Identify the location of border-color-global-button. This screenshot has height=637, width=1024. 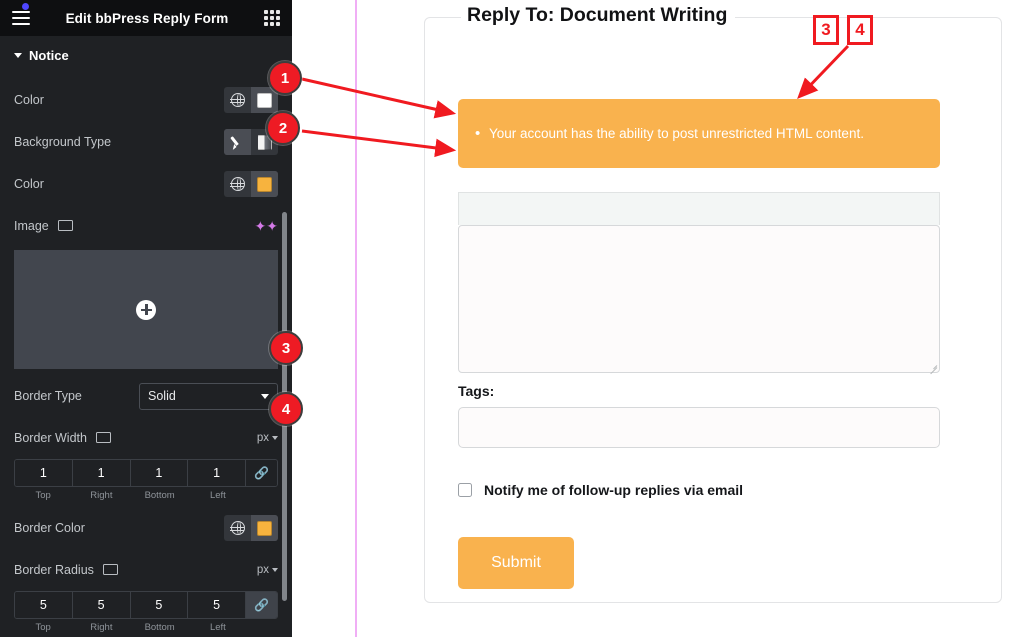
(237, 528).